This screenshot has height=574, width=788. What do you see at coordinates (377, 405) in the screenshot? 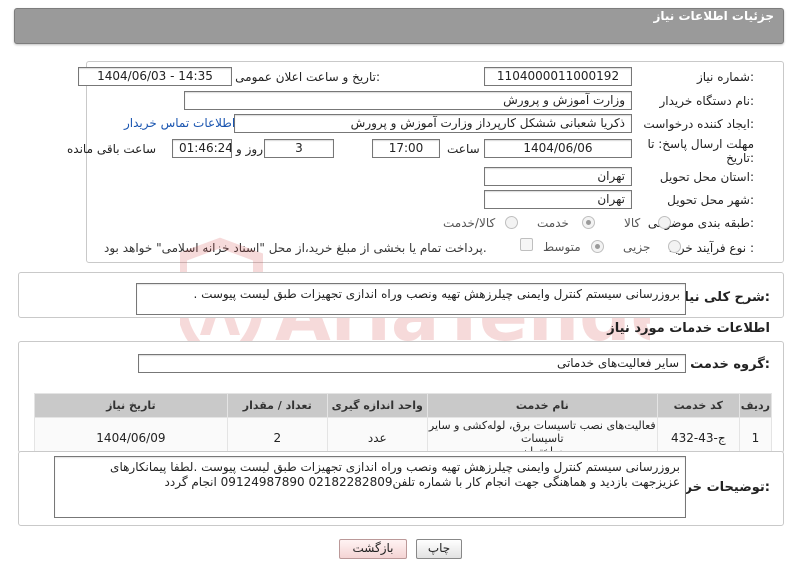
I see `col-unit: واحد اندازه گیری` at bounding box center [377, 405].